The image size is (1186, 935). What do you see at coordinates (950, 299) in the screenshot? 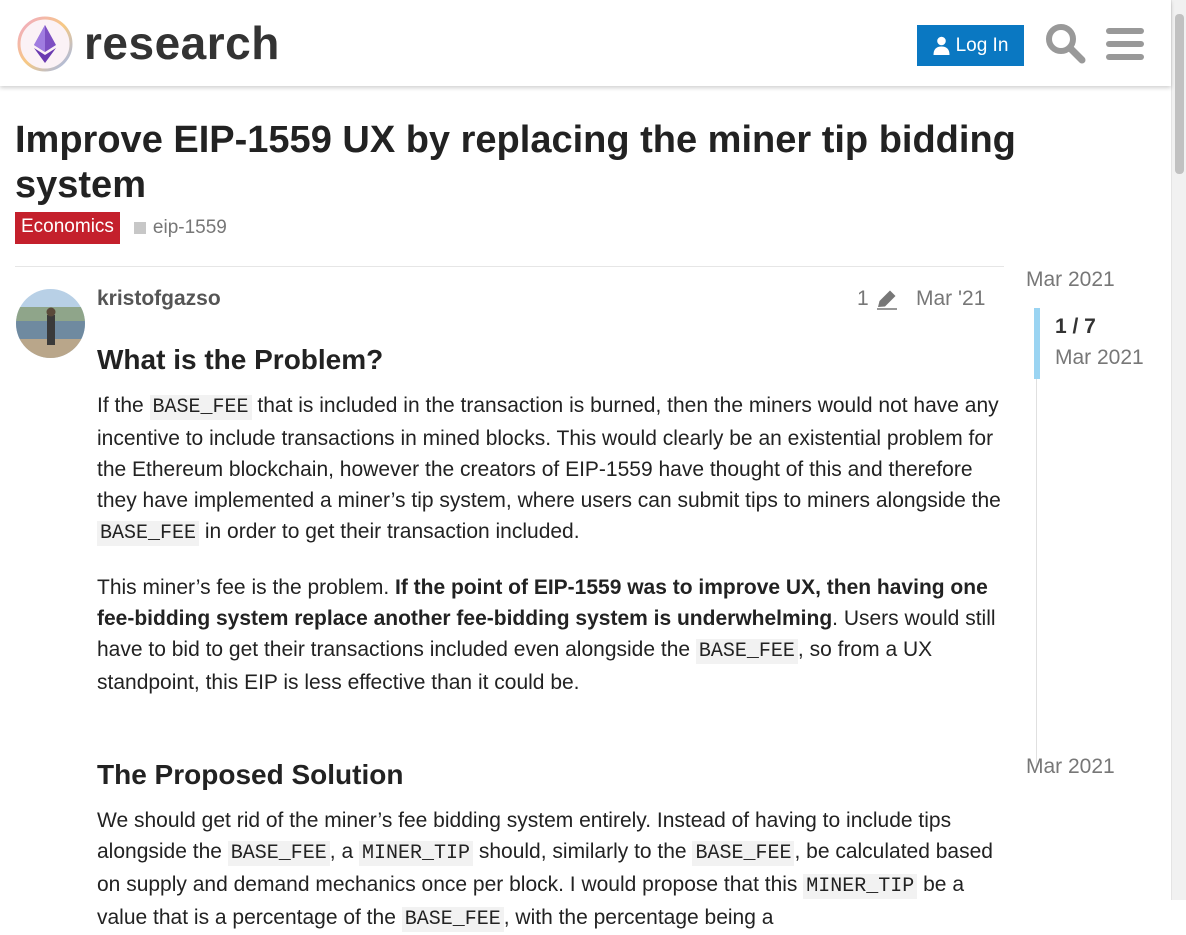
I see `post-date: Mar '21` at bounding box center [950, 299].